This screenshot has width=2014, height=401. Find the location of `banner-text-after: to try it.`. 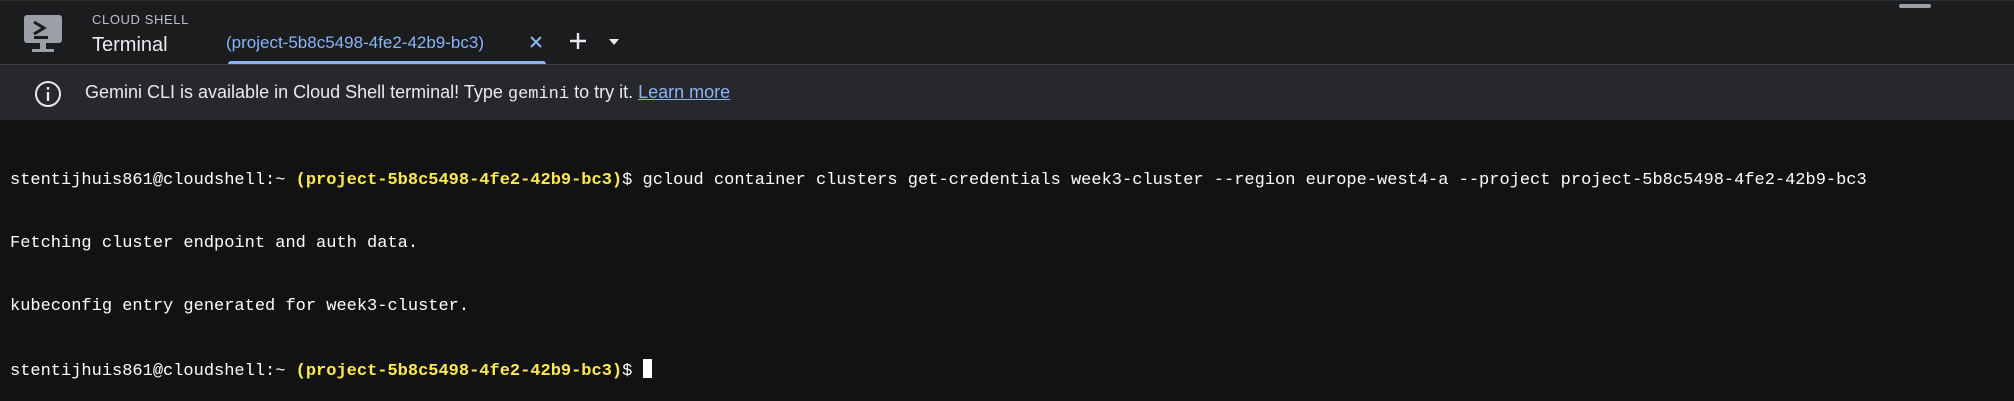

banner-text-after: to try it. is located at coordinates (604, 92).